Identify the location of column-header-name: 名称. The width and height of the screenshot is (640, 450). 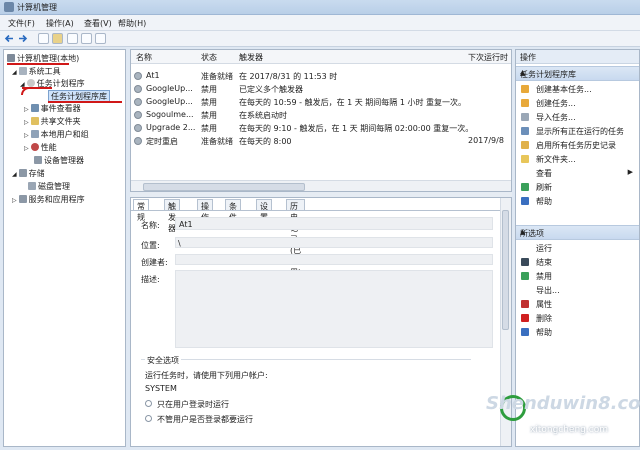
(144, 57).